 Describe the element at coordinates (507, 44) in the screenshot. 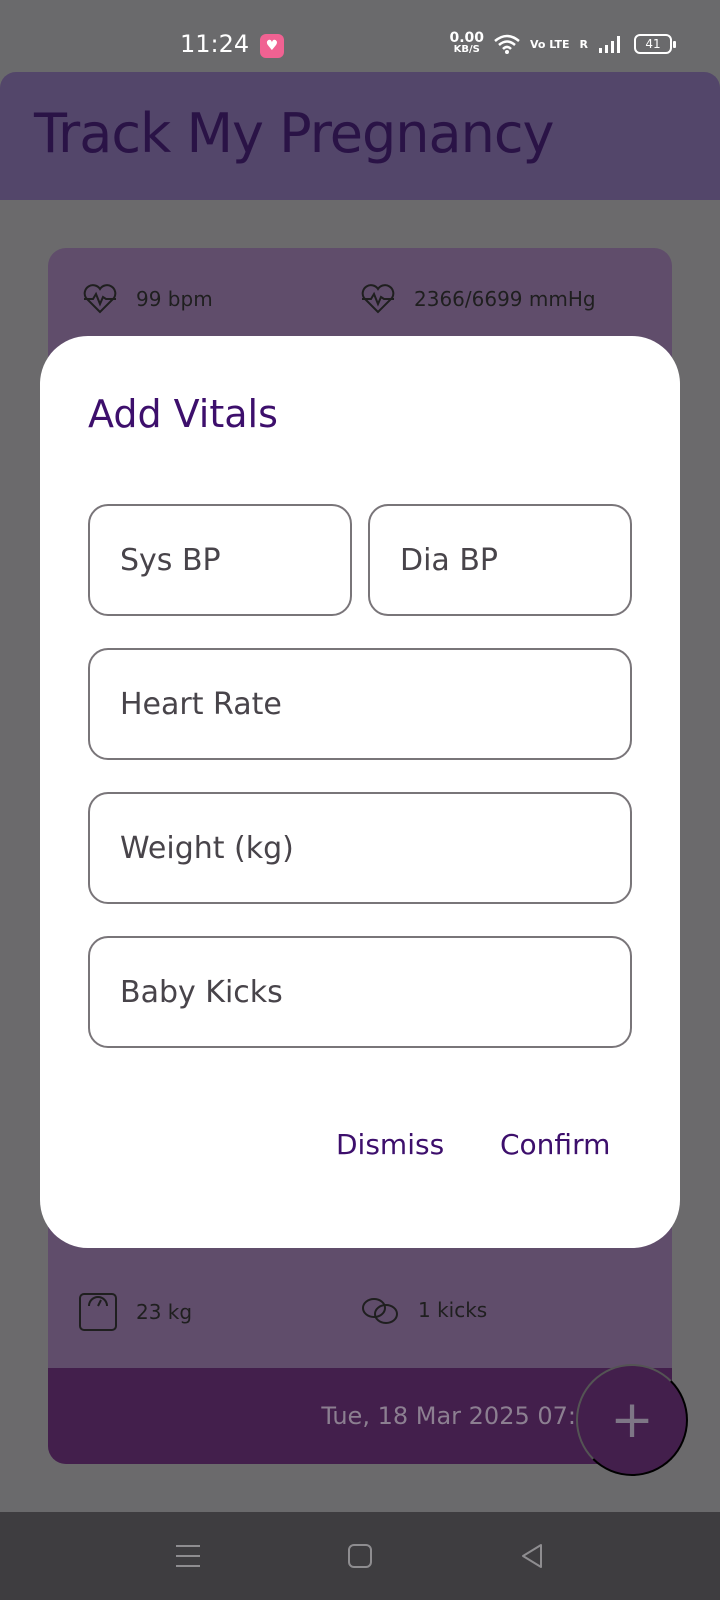

I see `wifi-icon` at that location.